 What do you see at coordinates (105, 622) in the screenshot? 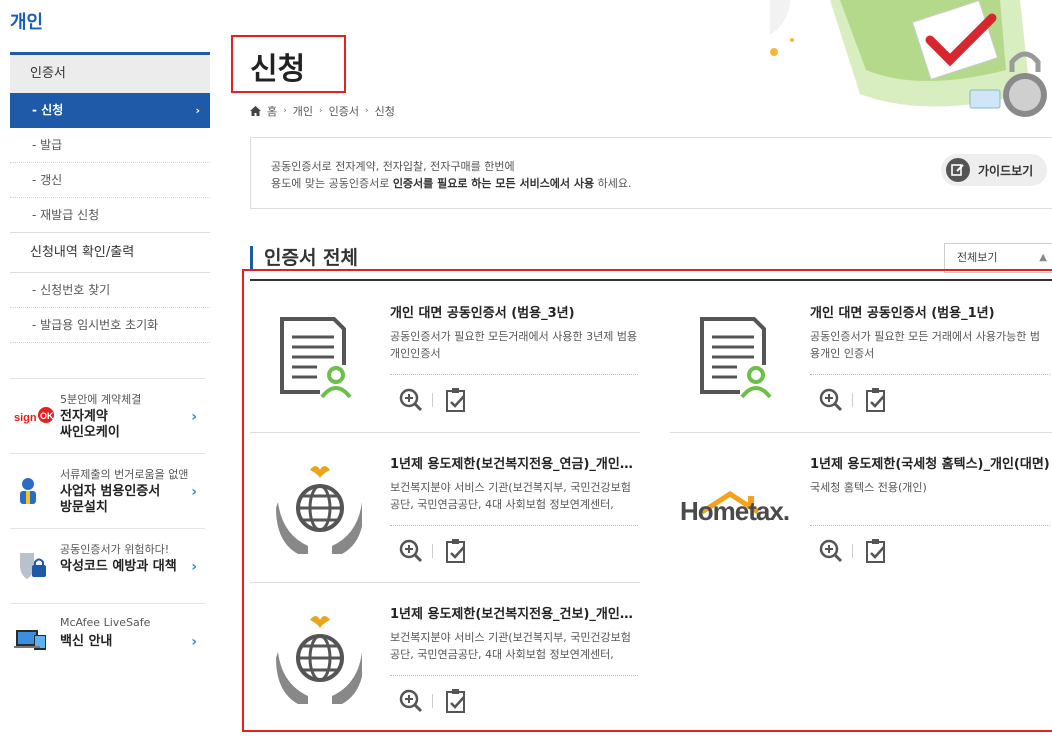
I see `promo-caption: McAfee LiveSafe` at bounding box center [105, 622].